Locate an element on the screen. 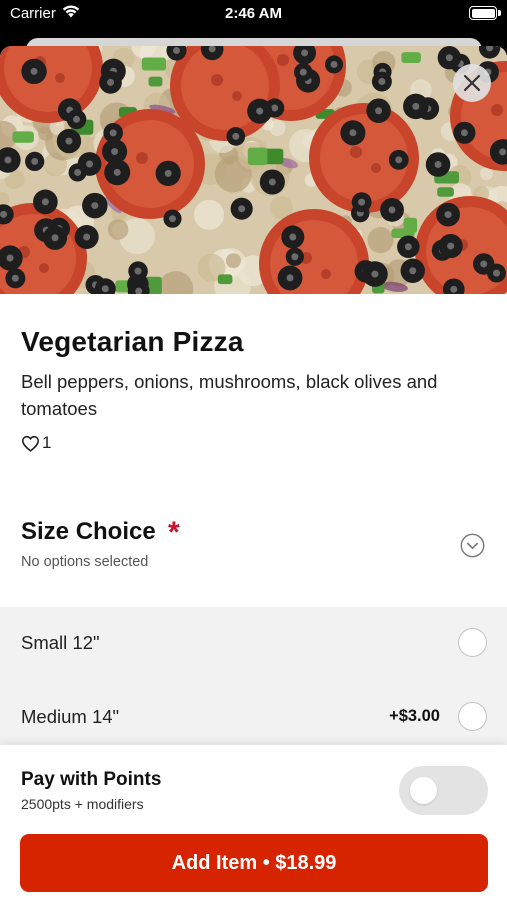  size-option-small: Small 12" is located at coordinates (253, 643).